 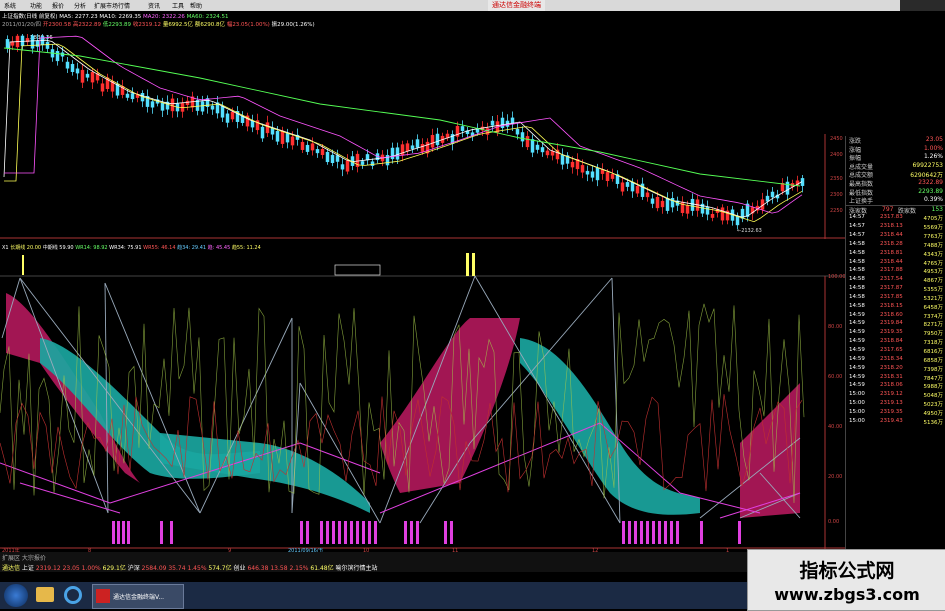 I want to click on window-controls, so click(x=922, y=5).